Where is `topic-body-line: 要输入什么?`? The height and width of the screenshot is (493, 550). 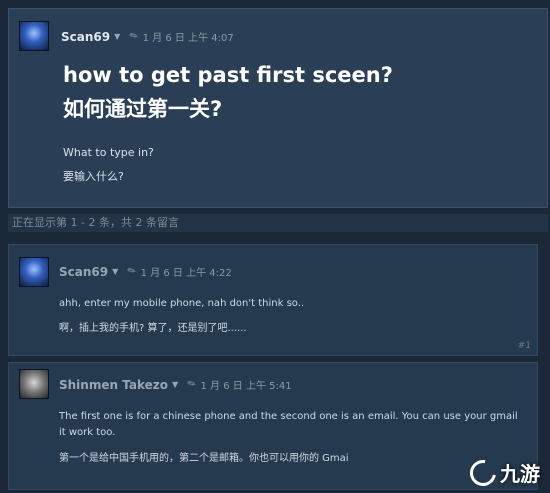
topic-body-line: 要输入什么? is located at coordinates (93, 176).